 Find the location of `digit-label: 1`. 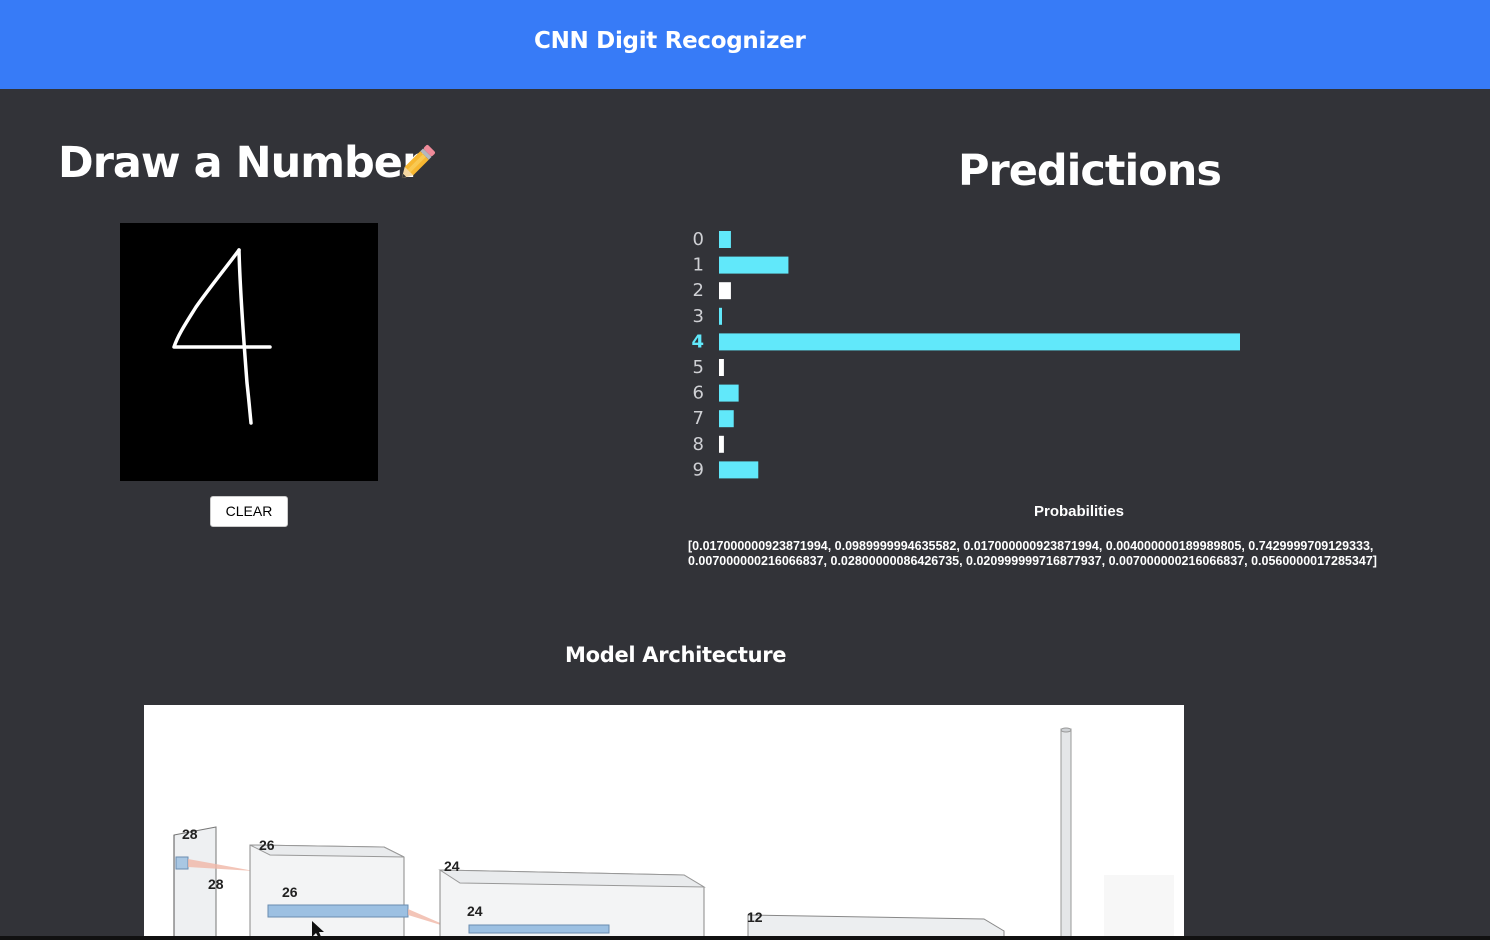

digit-label: 1 is located at coordinates (698, 265).